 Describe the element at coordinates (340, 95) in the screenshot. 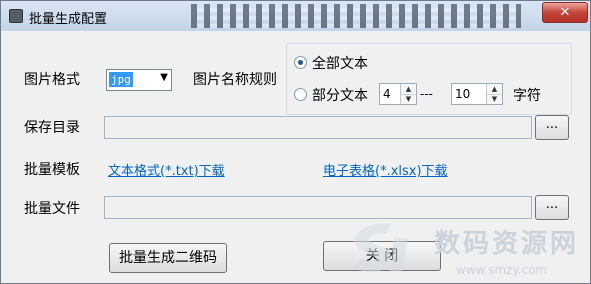

I see `partial-text-label: 部分文本` at that location.